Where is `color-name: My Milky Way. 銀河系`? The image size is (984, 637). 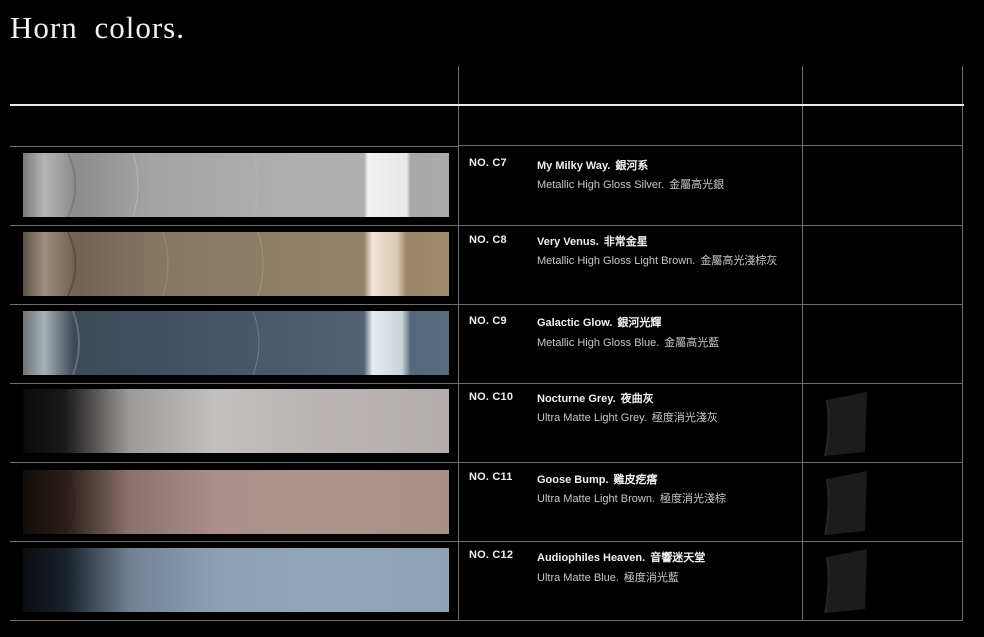 color-name: My Milky Way. 銀河系 is located at coordinates (592, 165).